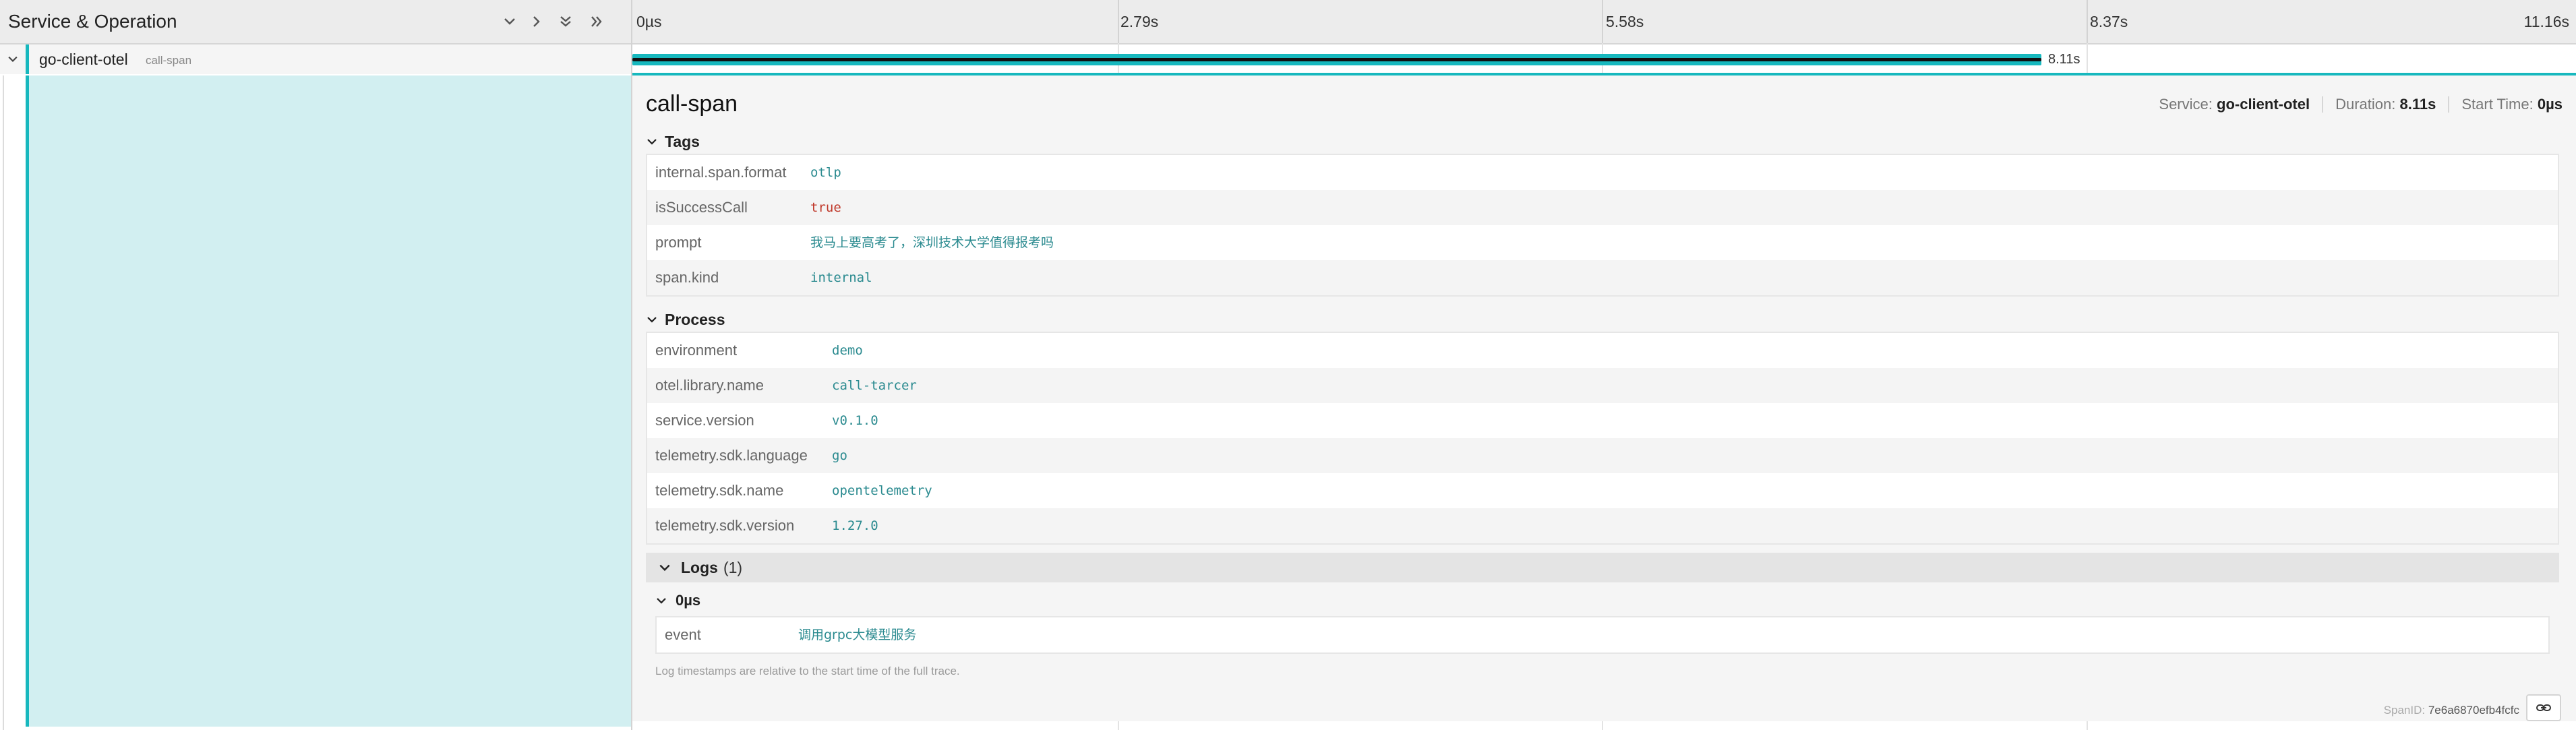  What do you see at coordinates (3, 402) in the screenshot?
I see `tree-guide-line` at bounding box center [3, 402].